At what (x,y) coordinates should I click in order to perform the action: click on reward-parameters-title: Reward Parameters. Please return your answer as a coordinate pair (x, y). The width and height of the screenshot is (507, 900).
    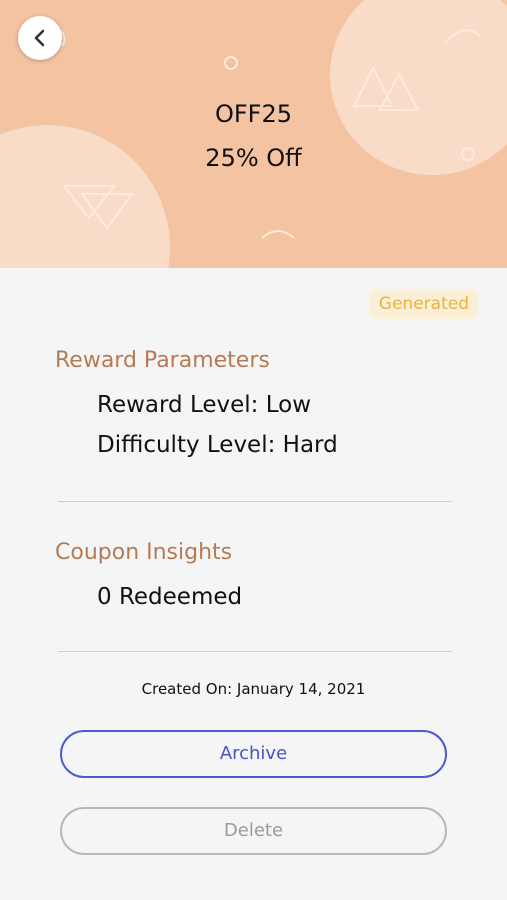
    Looking at the image, I should click on (162, 360).